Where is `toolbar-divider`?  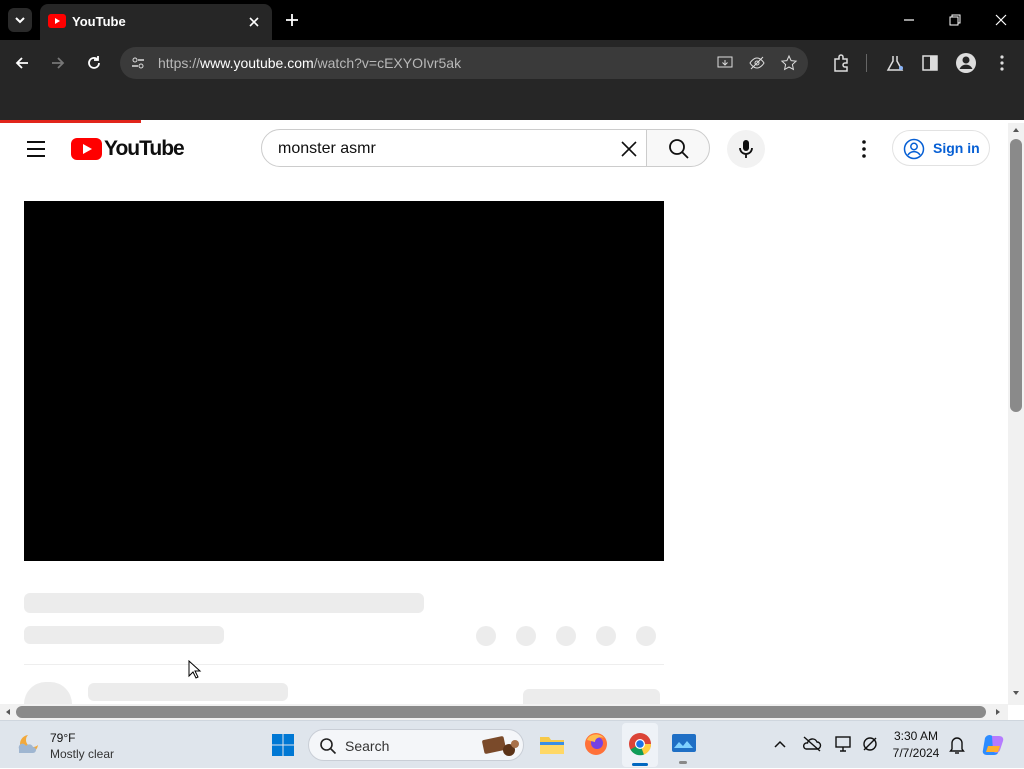
toolbar-divider is located at coordinates (866, 63).